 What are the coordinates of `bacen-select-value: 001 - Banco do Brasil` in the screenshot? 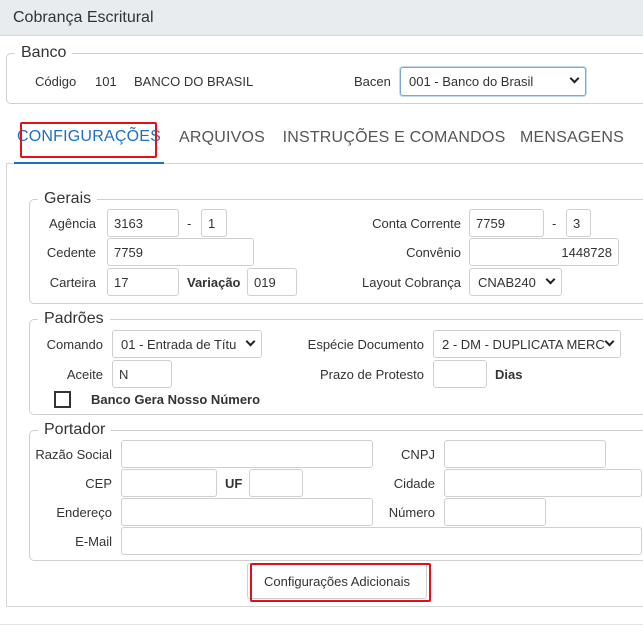 It's located at (471, 81).